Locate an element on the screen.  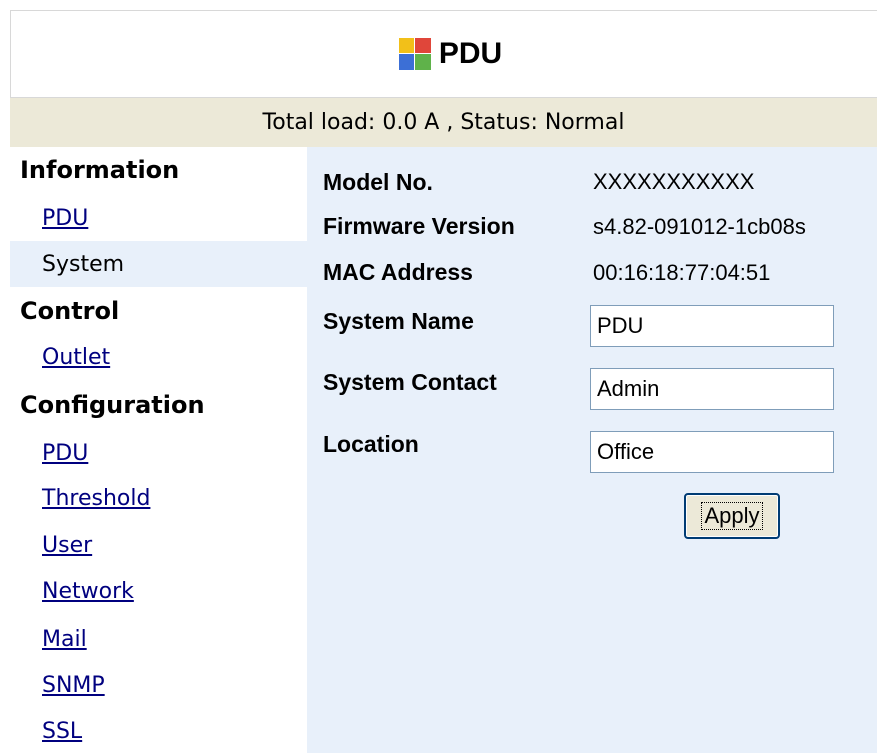
model-label: Model No. is located at coordinates (378, 182).